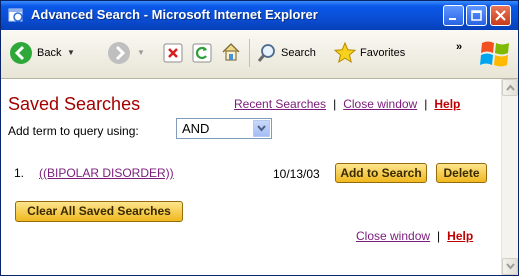 This screenshot has height=276, width=519. What do you see at coordinates (381, 173) in the screenshot?
I see `add-to-search-button: Add to Search` at bounding box center [381, 173].